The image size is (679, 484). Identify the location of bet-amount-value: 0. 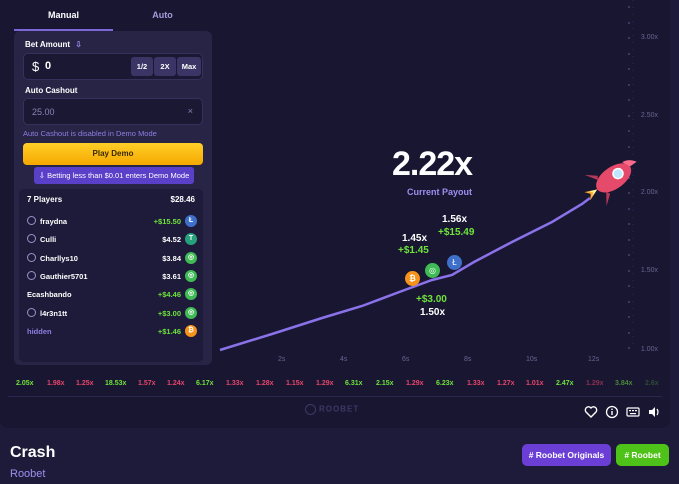
(48, 66).